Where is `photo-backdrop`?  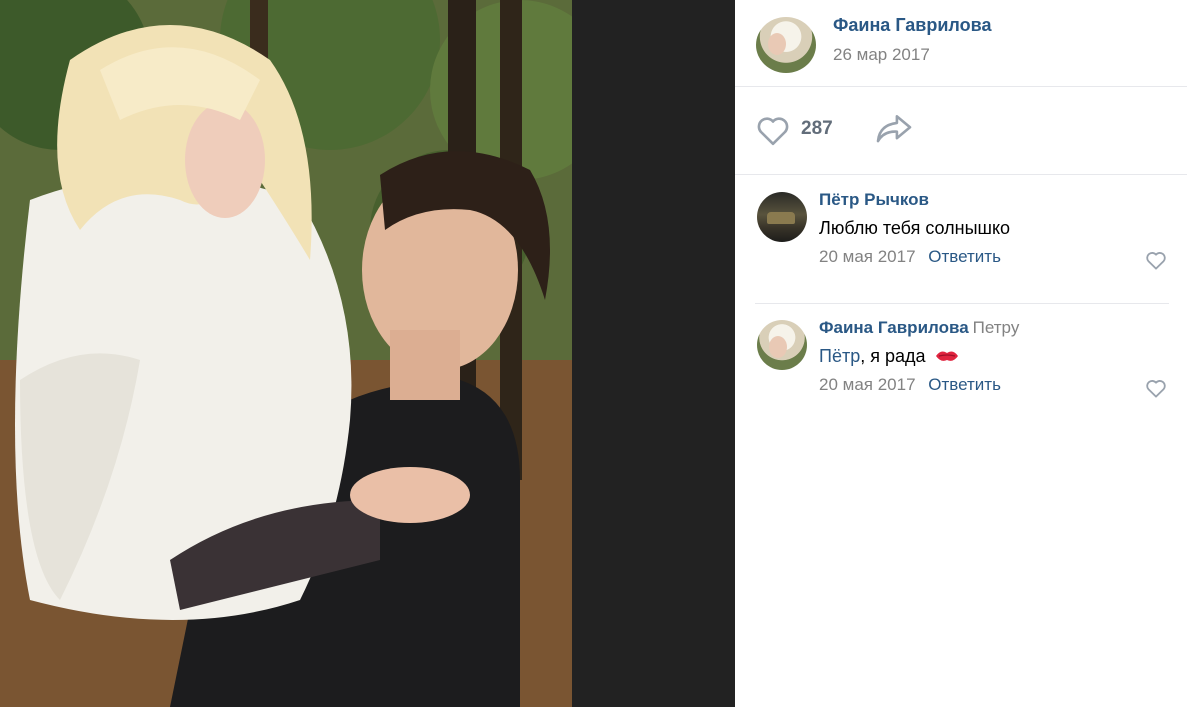
photo-backdrop is located at coordinates (653, 353).